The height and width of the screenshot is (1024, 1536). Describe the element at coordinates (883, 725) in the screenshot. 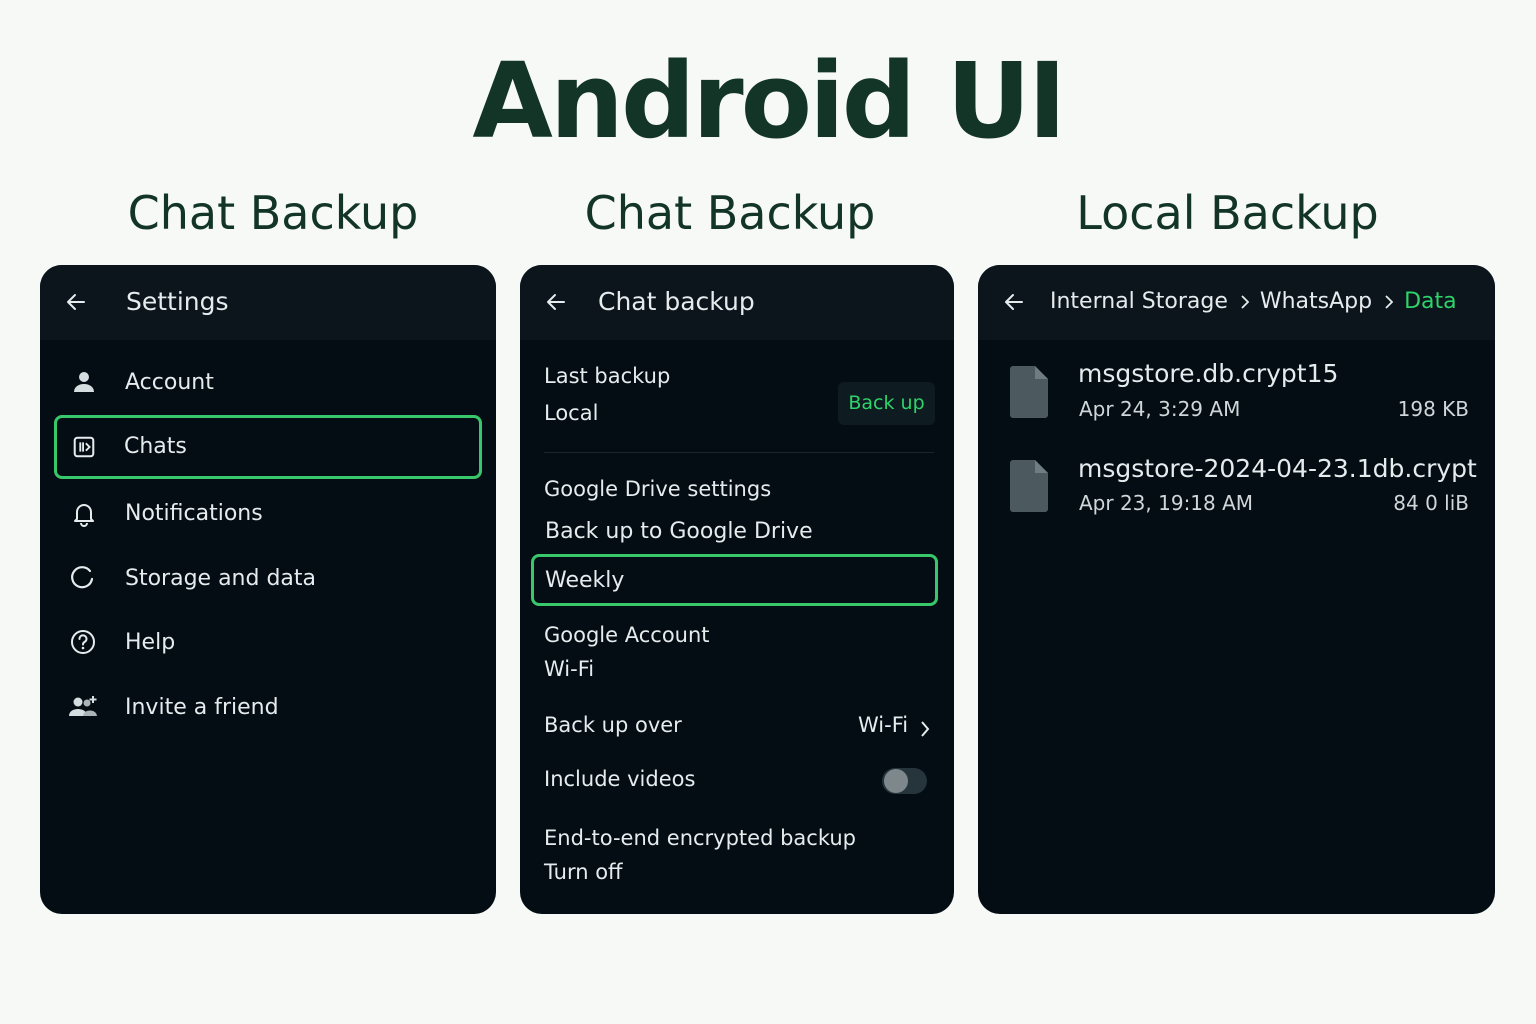

I see `backup-over-value: Wi-Fi` at that location.